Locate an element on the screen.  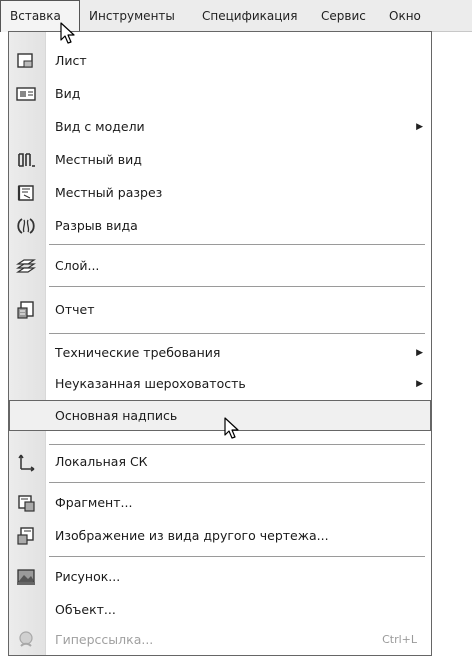
local-section-icon is located at coordinates (25, 193).